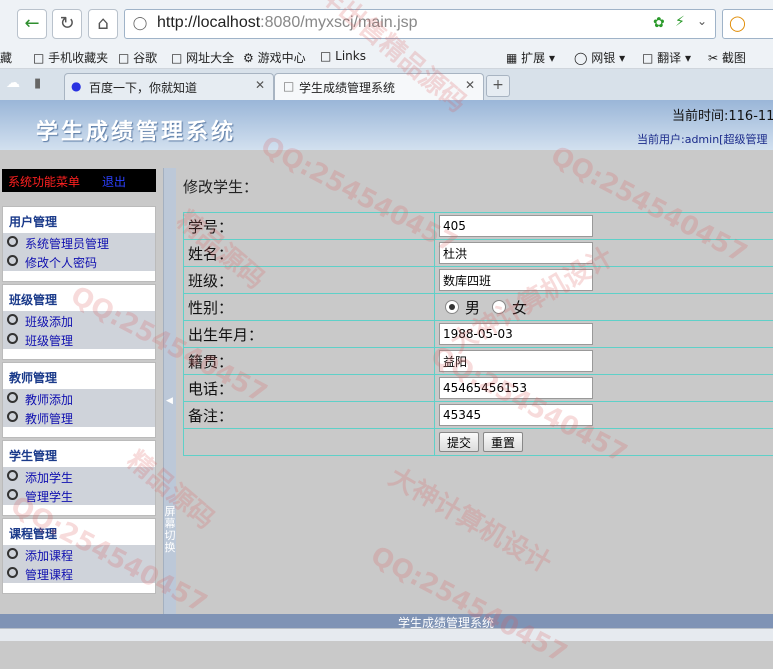 This screenshot has height=669, width=773. What do you see at coordinates (49, 496) in the screenshot?
I see `menu-item-label: 管理学生` at bounding box center [49, 496].